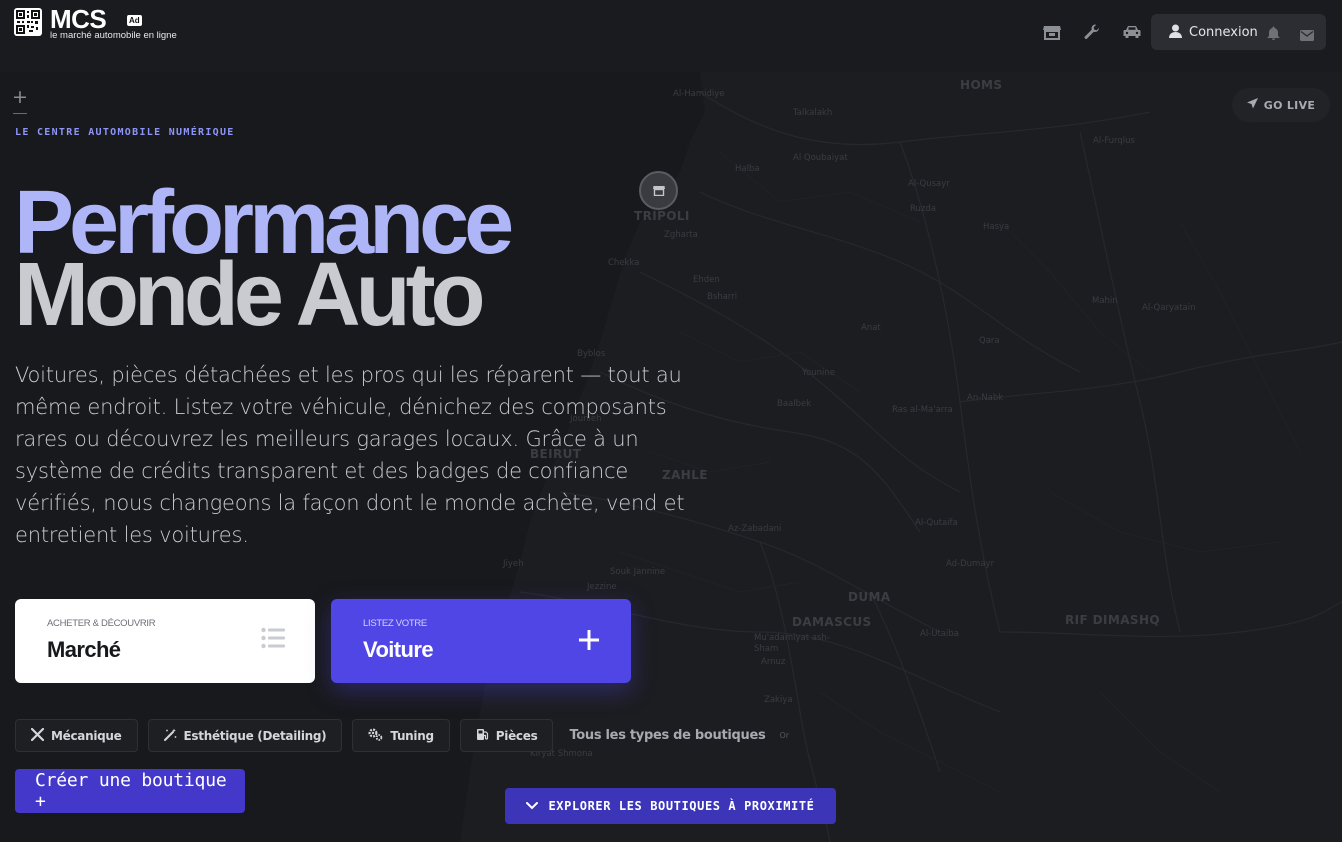  What do you see at coordinates (516, 735) in the screenshot?
I see `chip-label: Pièces` at bounding box center [516, 735].